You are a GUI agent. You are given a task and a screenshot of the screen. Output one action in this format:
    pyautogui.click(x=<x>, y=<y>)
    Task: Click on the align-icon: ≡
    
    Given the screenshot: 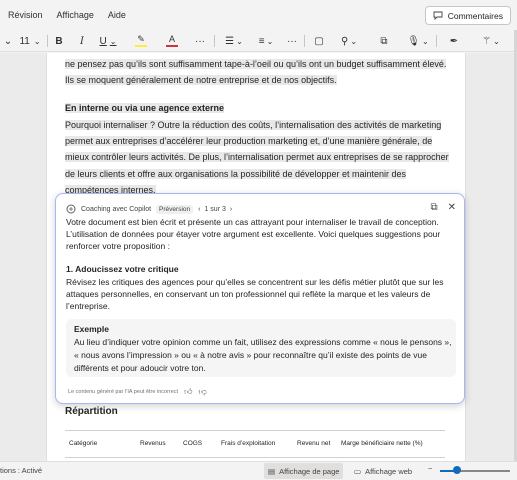 What is the action you would take?
    pyautogui.click(x=261, y=41)
    